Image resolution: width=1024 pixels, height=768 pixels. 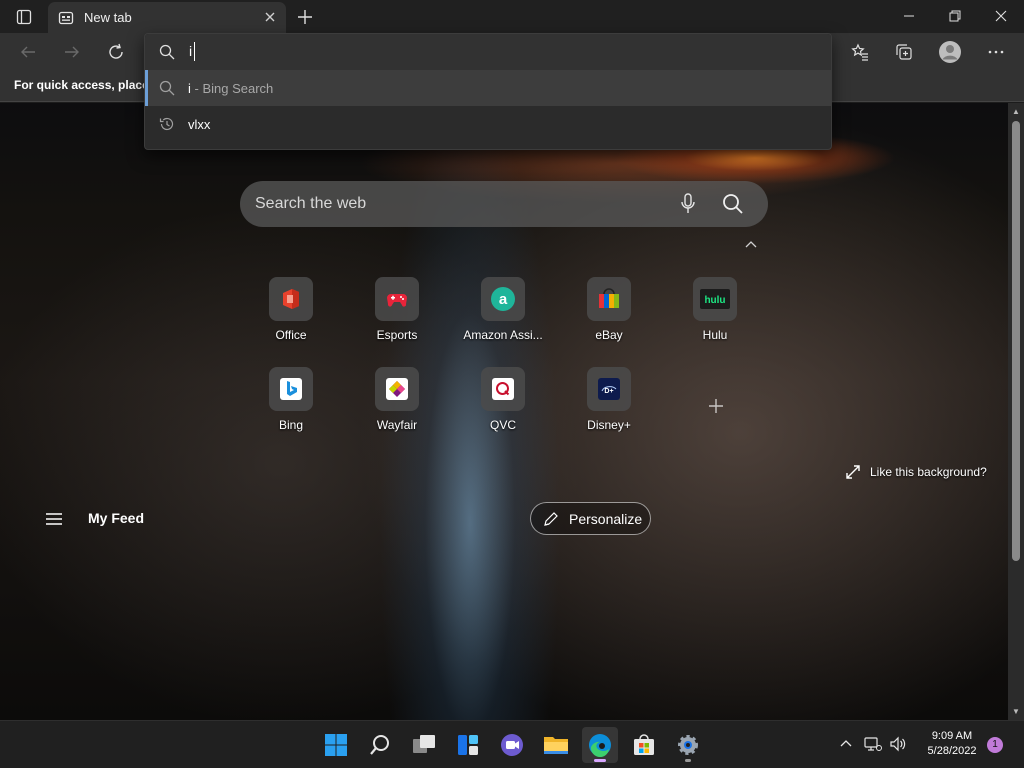 I want to click on file-explorer-icon, so click(x=556, y=745).